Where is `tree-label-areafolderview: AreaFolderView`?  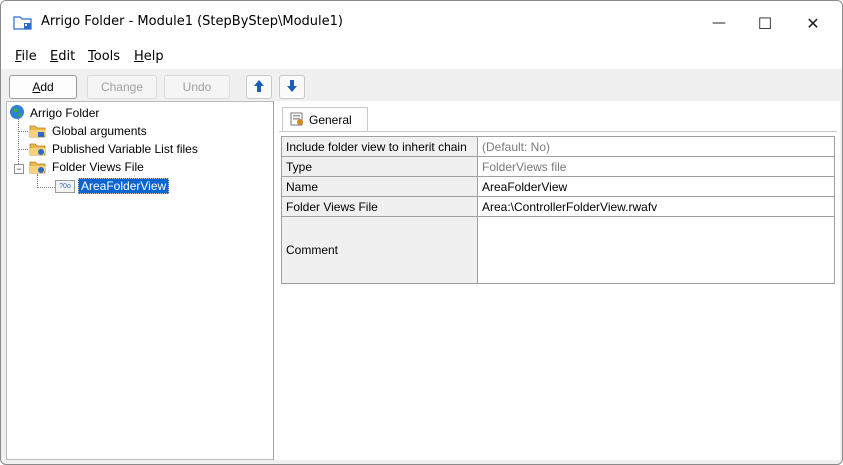
tree-label-areafolderview: AreaFolderView is located at coordinates (124, 186).